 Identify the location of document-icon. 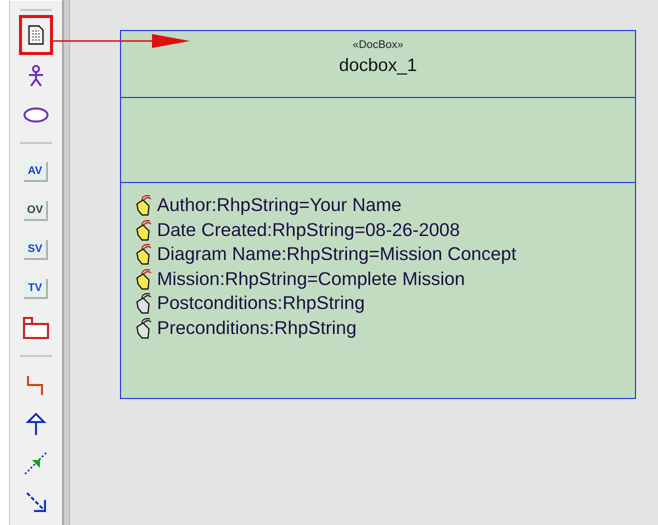
(36, 35).